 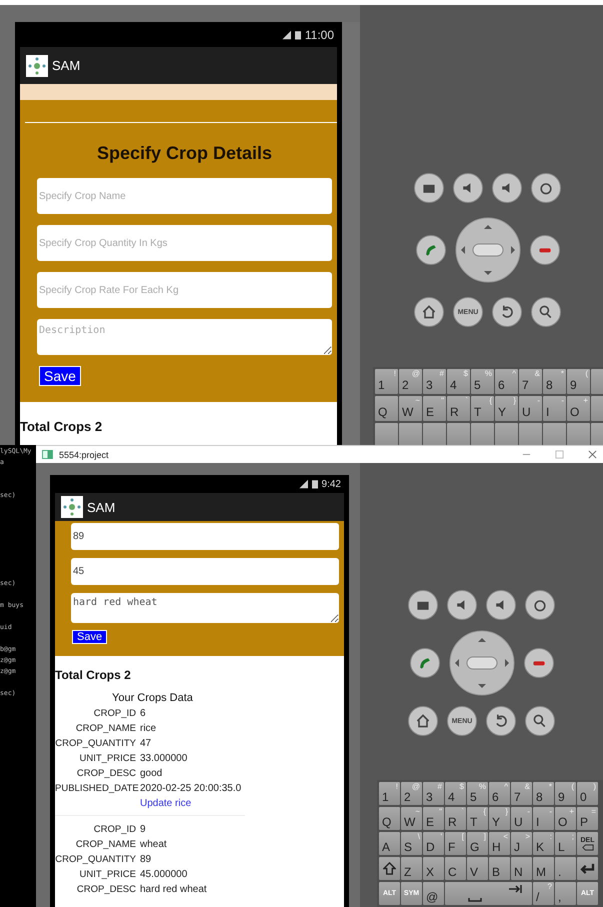 What do you see at coordinates (477, 843) in the screenshot?
I see `keyboard-key: G ]` at bounding box center [477, 843].